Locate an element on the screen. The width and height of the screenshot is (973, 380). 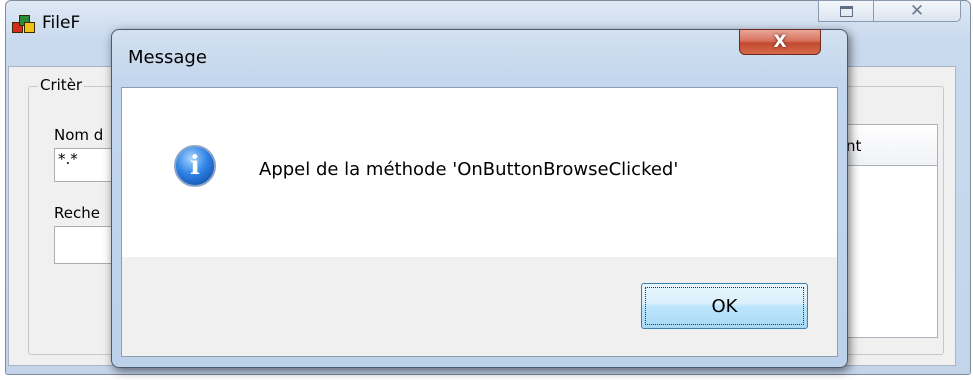
ok-button-label: OK is located at coordinates (724, 306).